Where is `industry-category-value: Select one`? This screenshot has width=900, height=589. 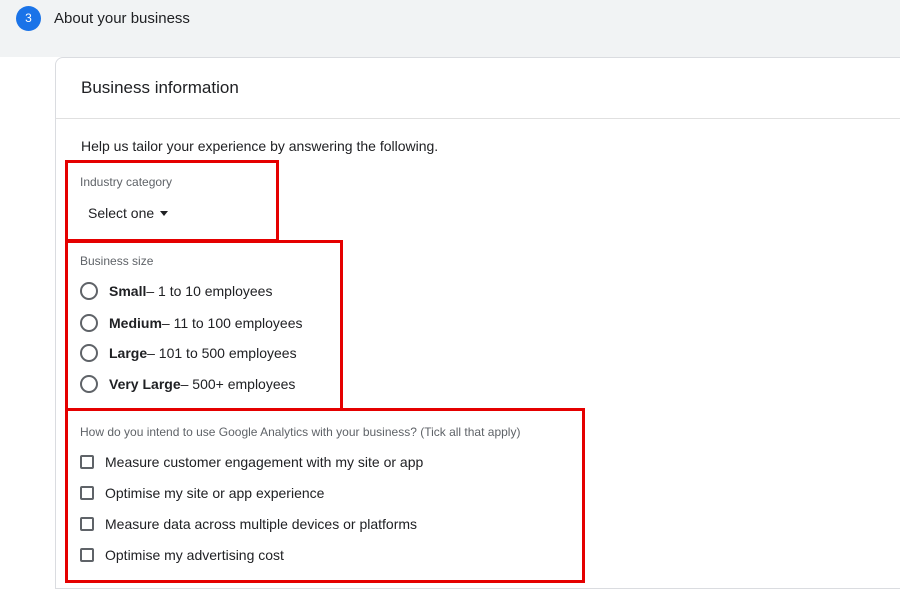
industry-category-value: Select one is located at coordinates (121, 213).